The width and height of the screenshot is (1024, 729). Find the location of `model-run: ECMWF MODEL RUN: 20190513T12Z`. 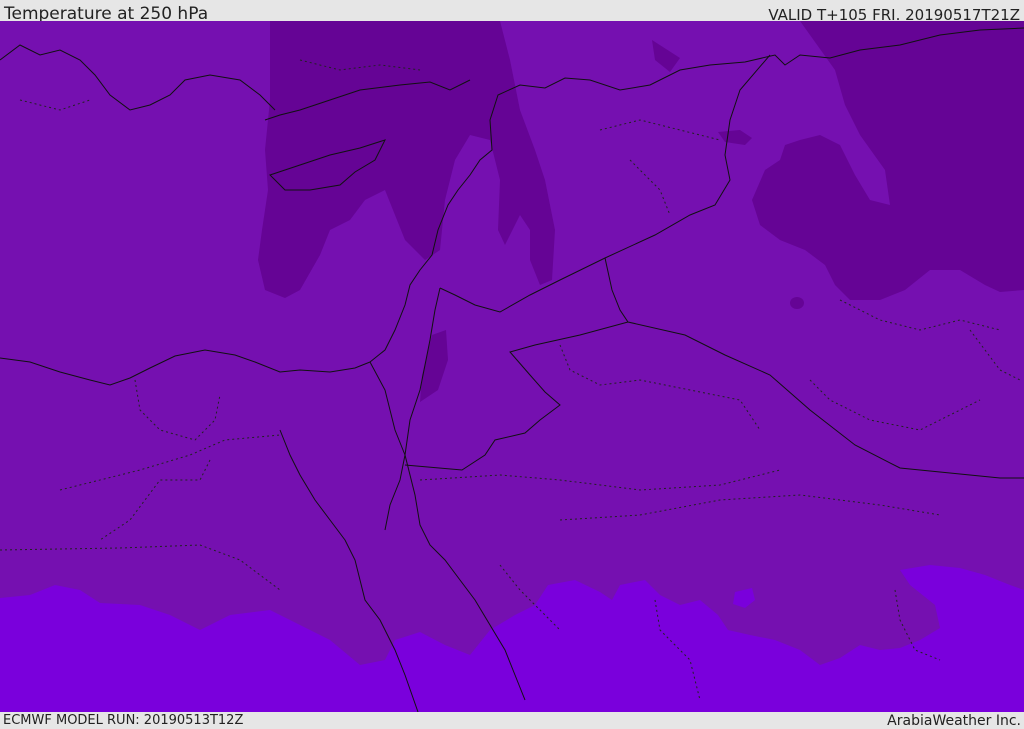

model-run: ECMWF MODEL RUN: 20190513T12Z is located at coordinates (123, 720).